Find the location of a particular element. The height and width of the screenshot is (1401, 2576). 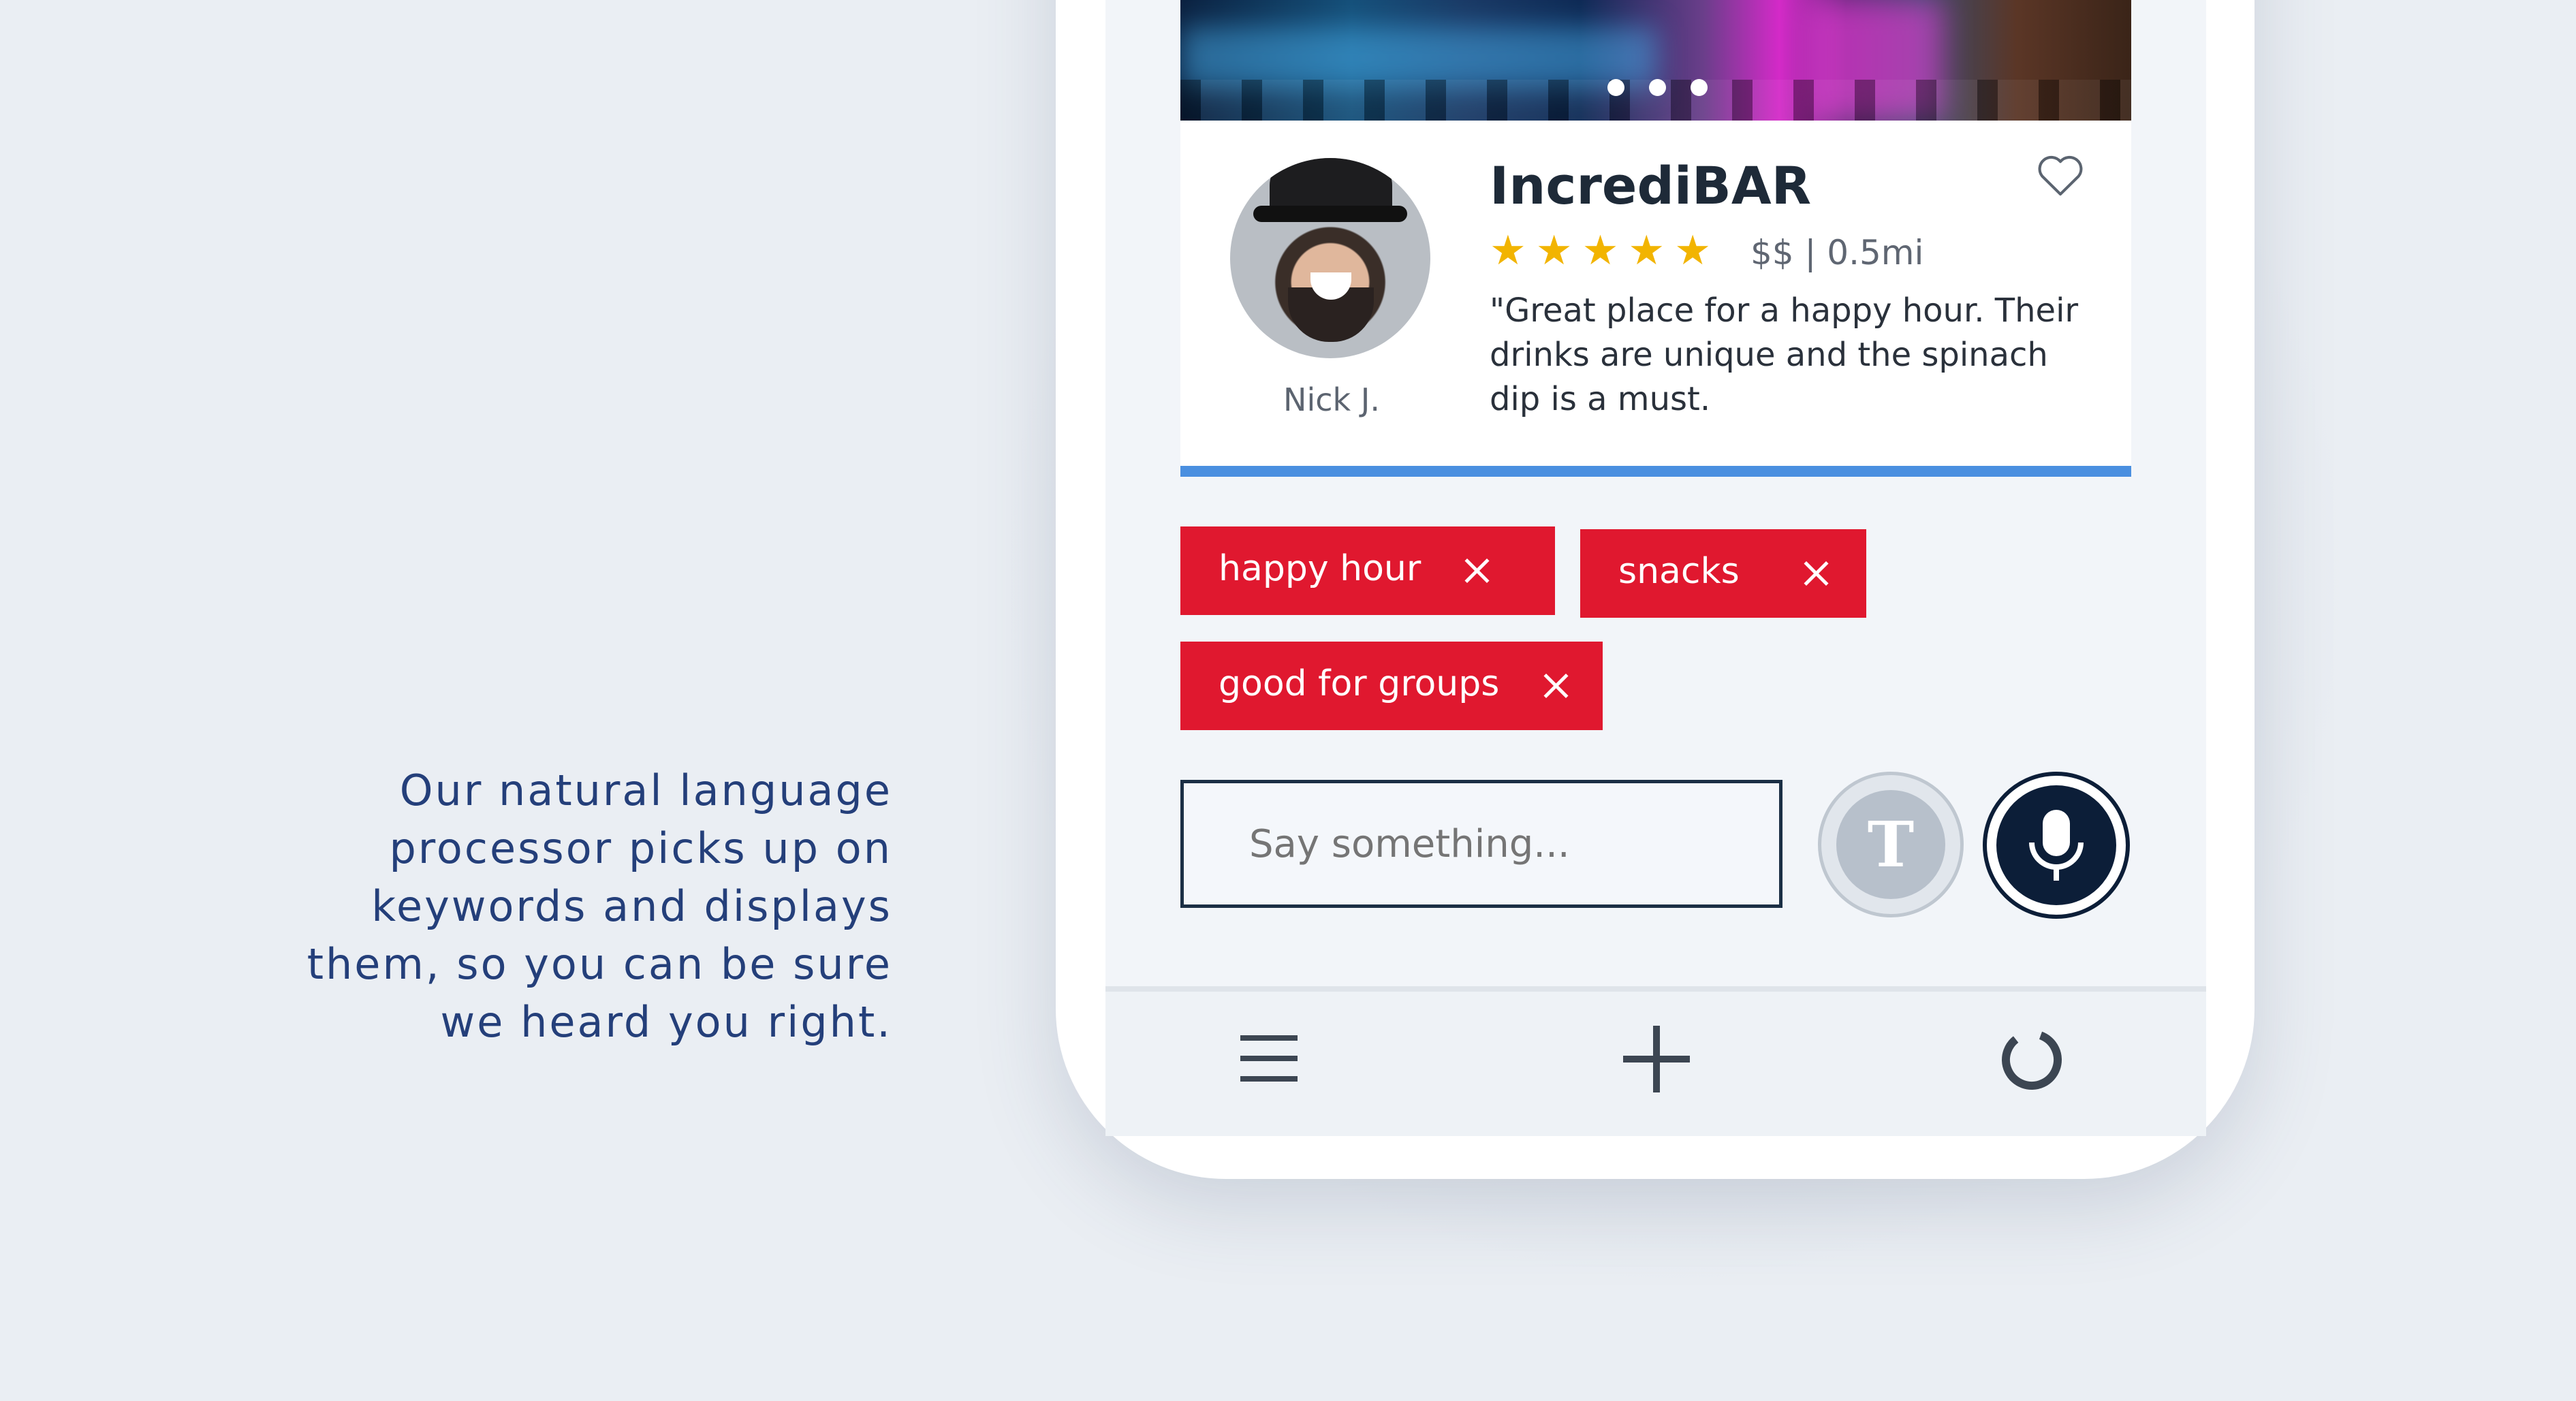

plus-icon is located at coordinates (1656, 1059).